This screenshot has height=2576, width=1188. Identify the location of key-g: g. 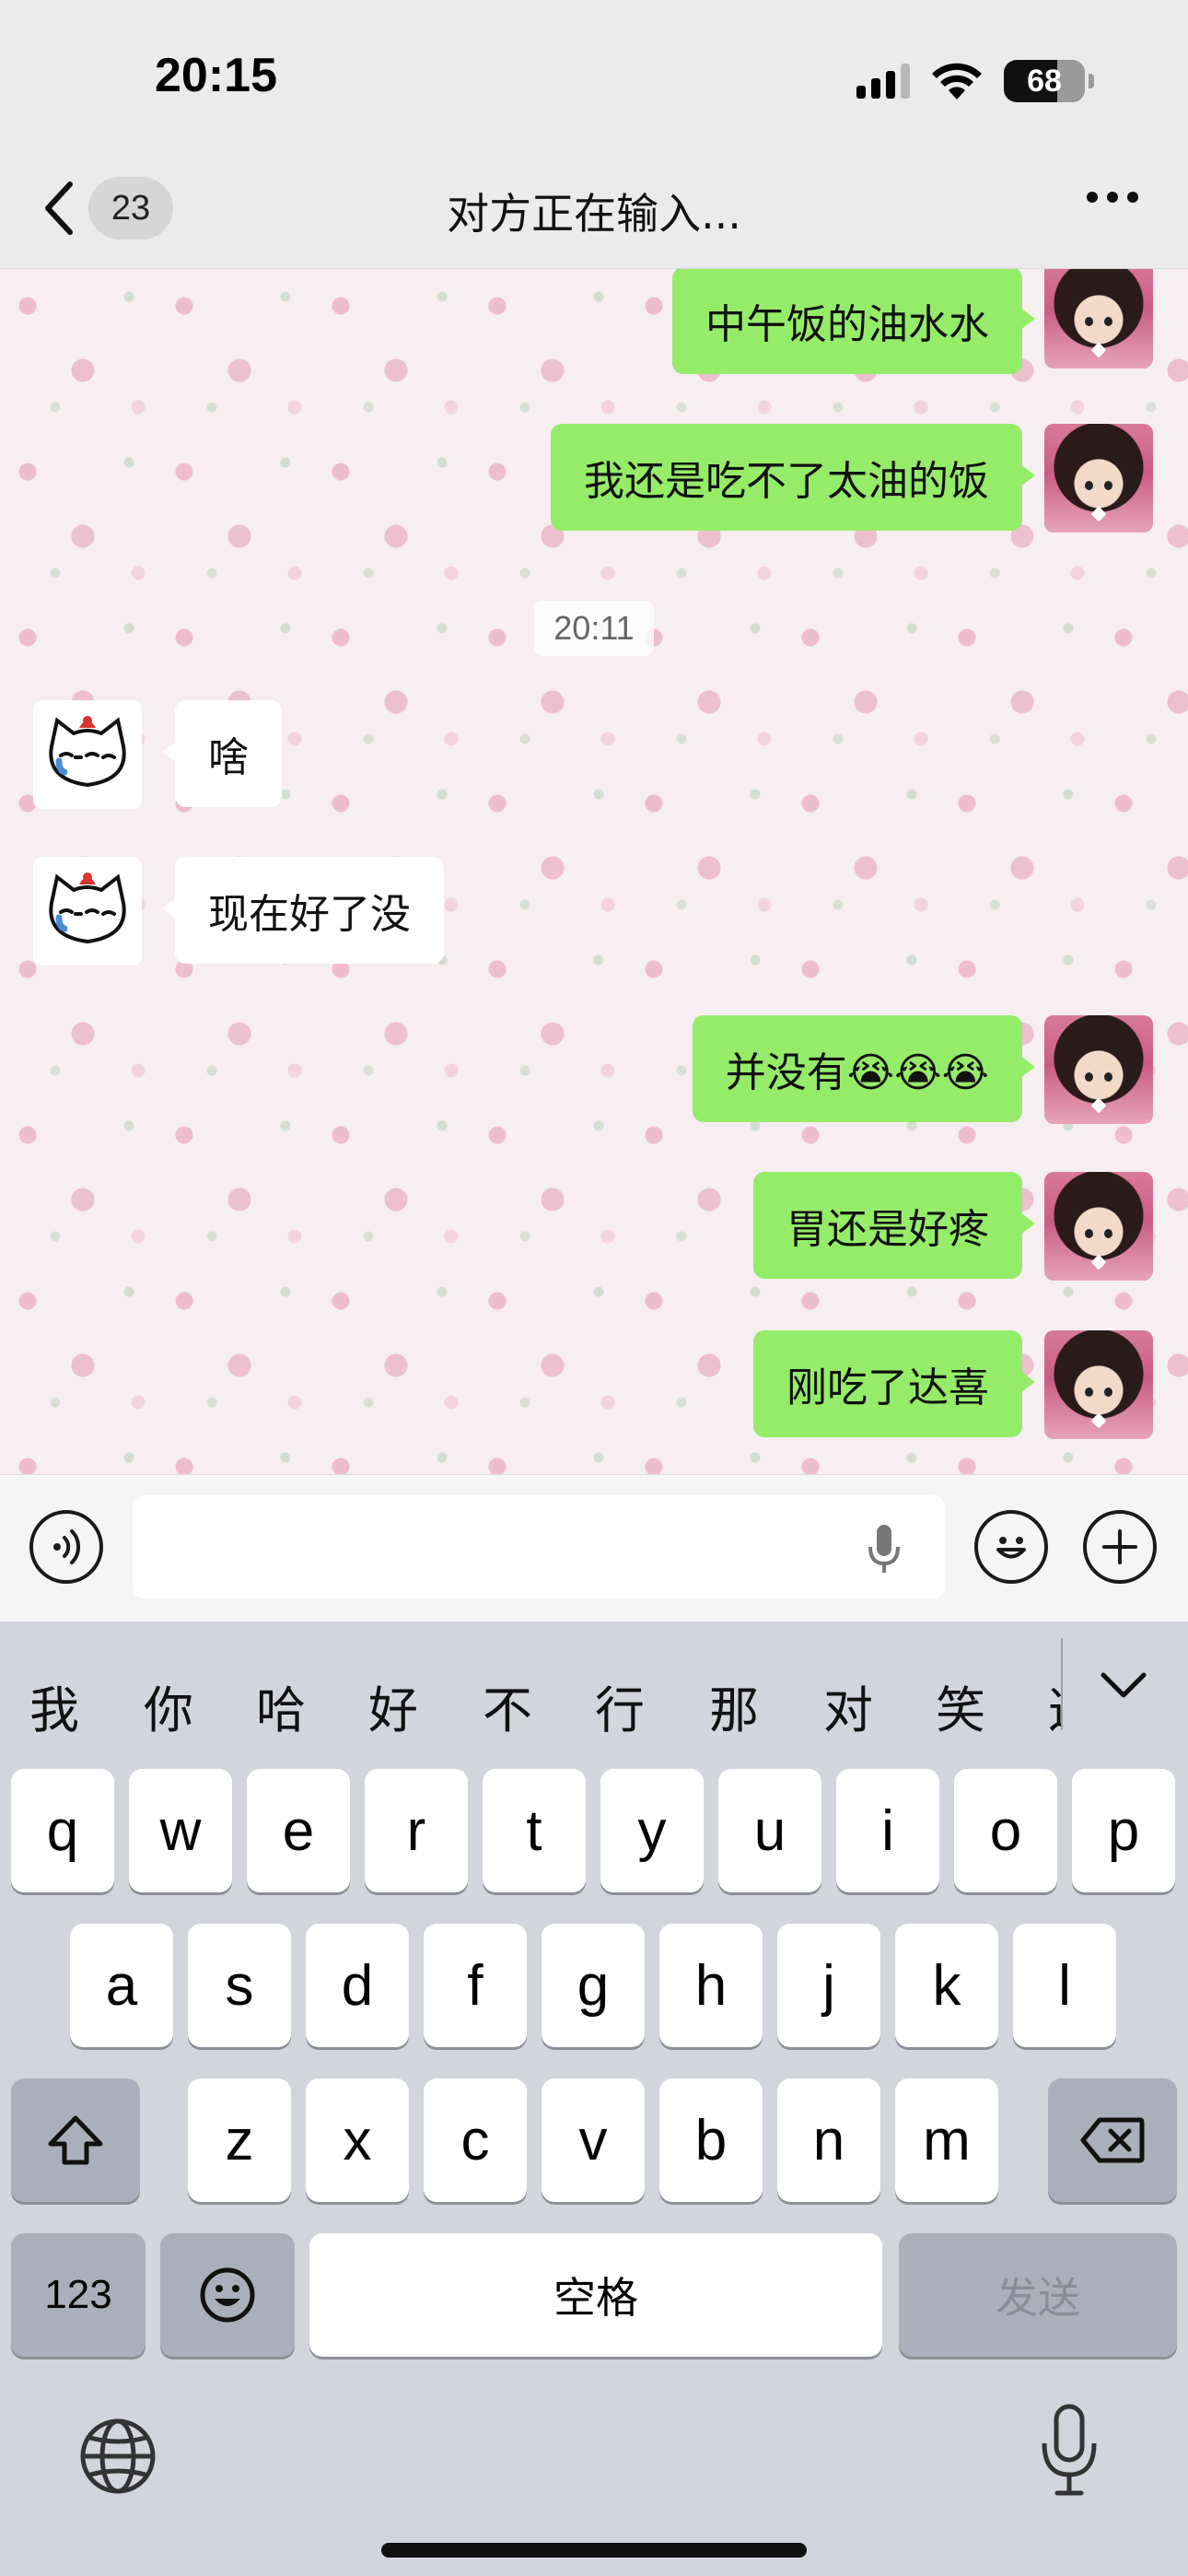
(593, 1986).